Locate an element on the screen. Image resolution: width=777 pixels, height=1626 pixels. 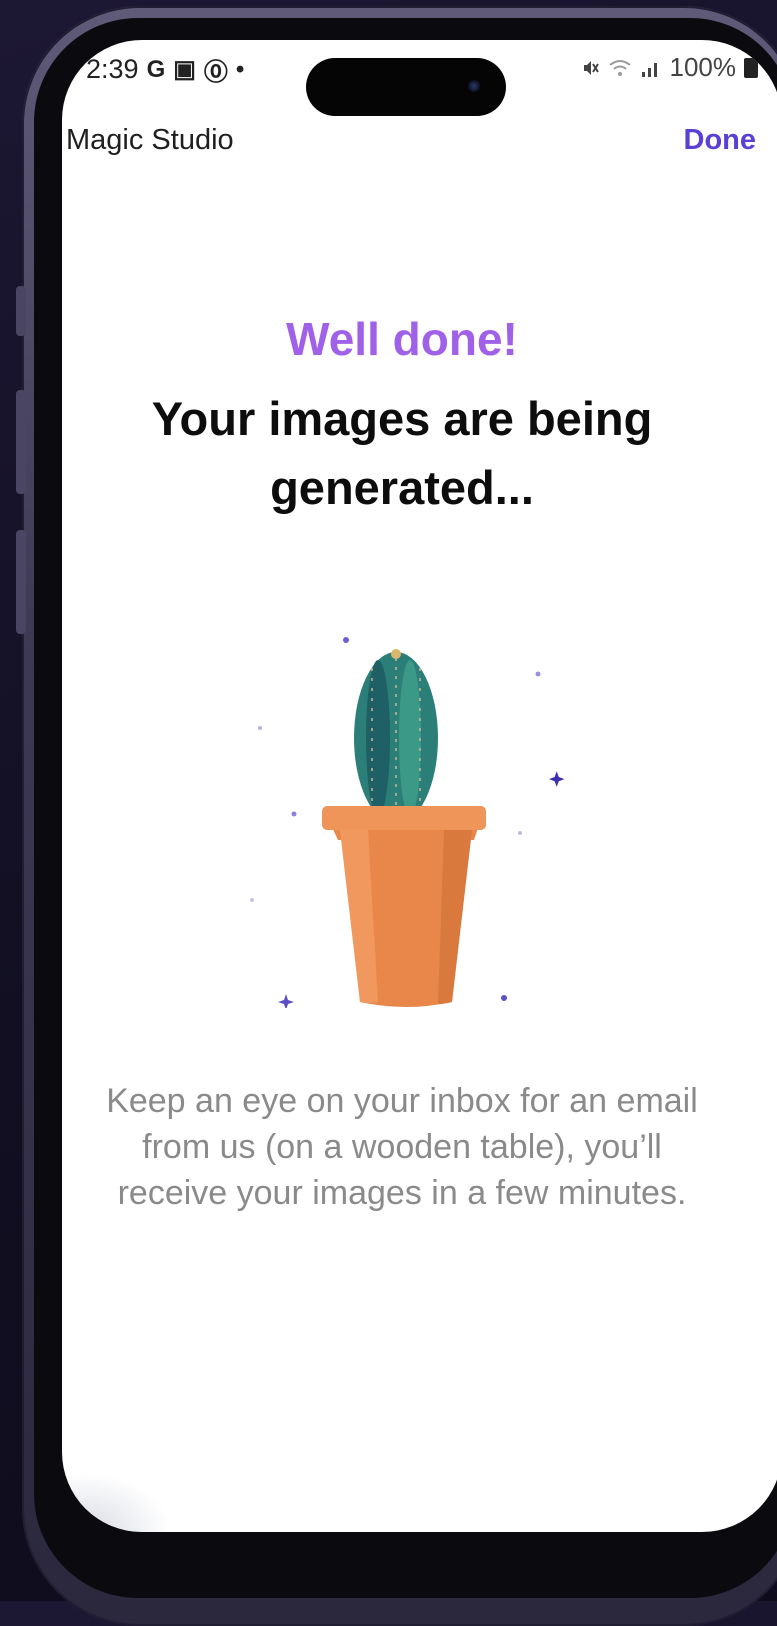
status-left: 2:39 G ▣ ⓪ • is located at coordinates (165, 69).